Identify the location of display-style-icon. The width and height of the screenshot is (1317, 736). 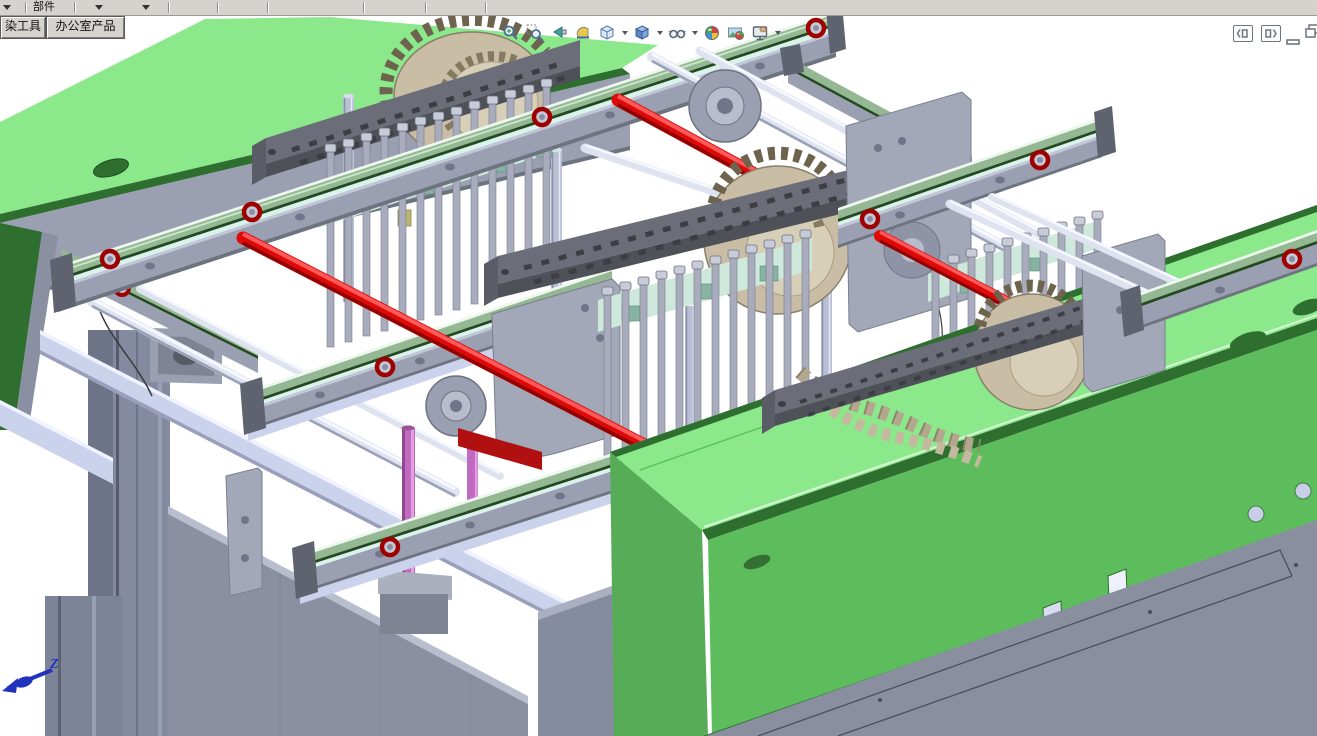
(642, 33).